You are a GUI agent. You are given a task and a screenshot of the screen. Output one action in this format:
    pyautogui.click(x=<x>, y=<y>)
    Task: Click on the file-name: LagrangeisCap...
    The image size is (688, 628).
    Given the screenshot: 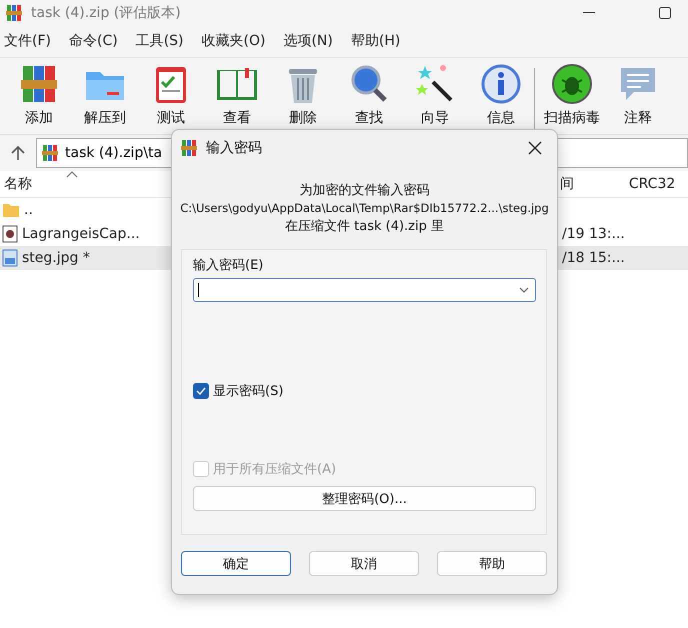 What is the action you would take?
    pyautogui.click(x=81, y=234)
    